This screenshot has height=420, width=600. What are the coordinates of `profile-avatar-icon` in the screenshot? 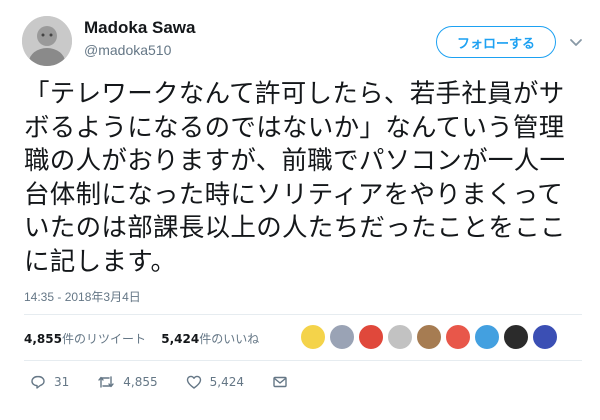 It's located at (47, 41).